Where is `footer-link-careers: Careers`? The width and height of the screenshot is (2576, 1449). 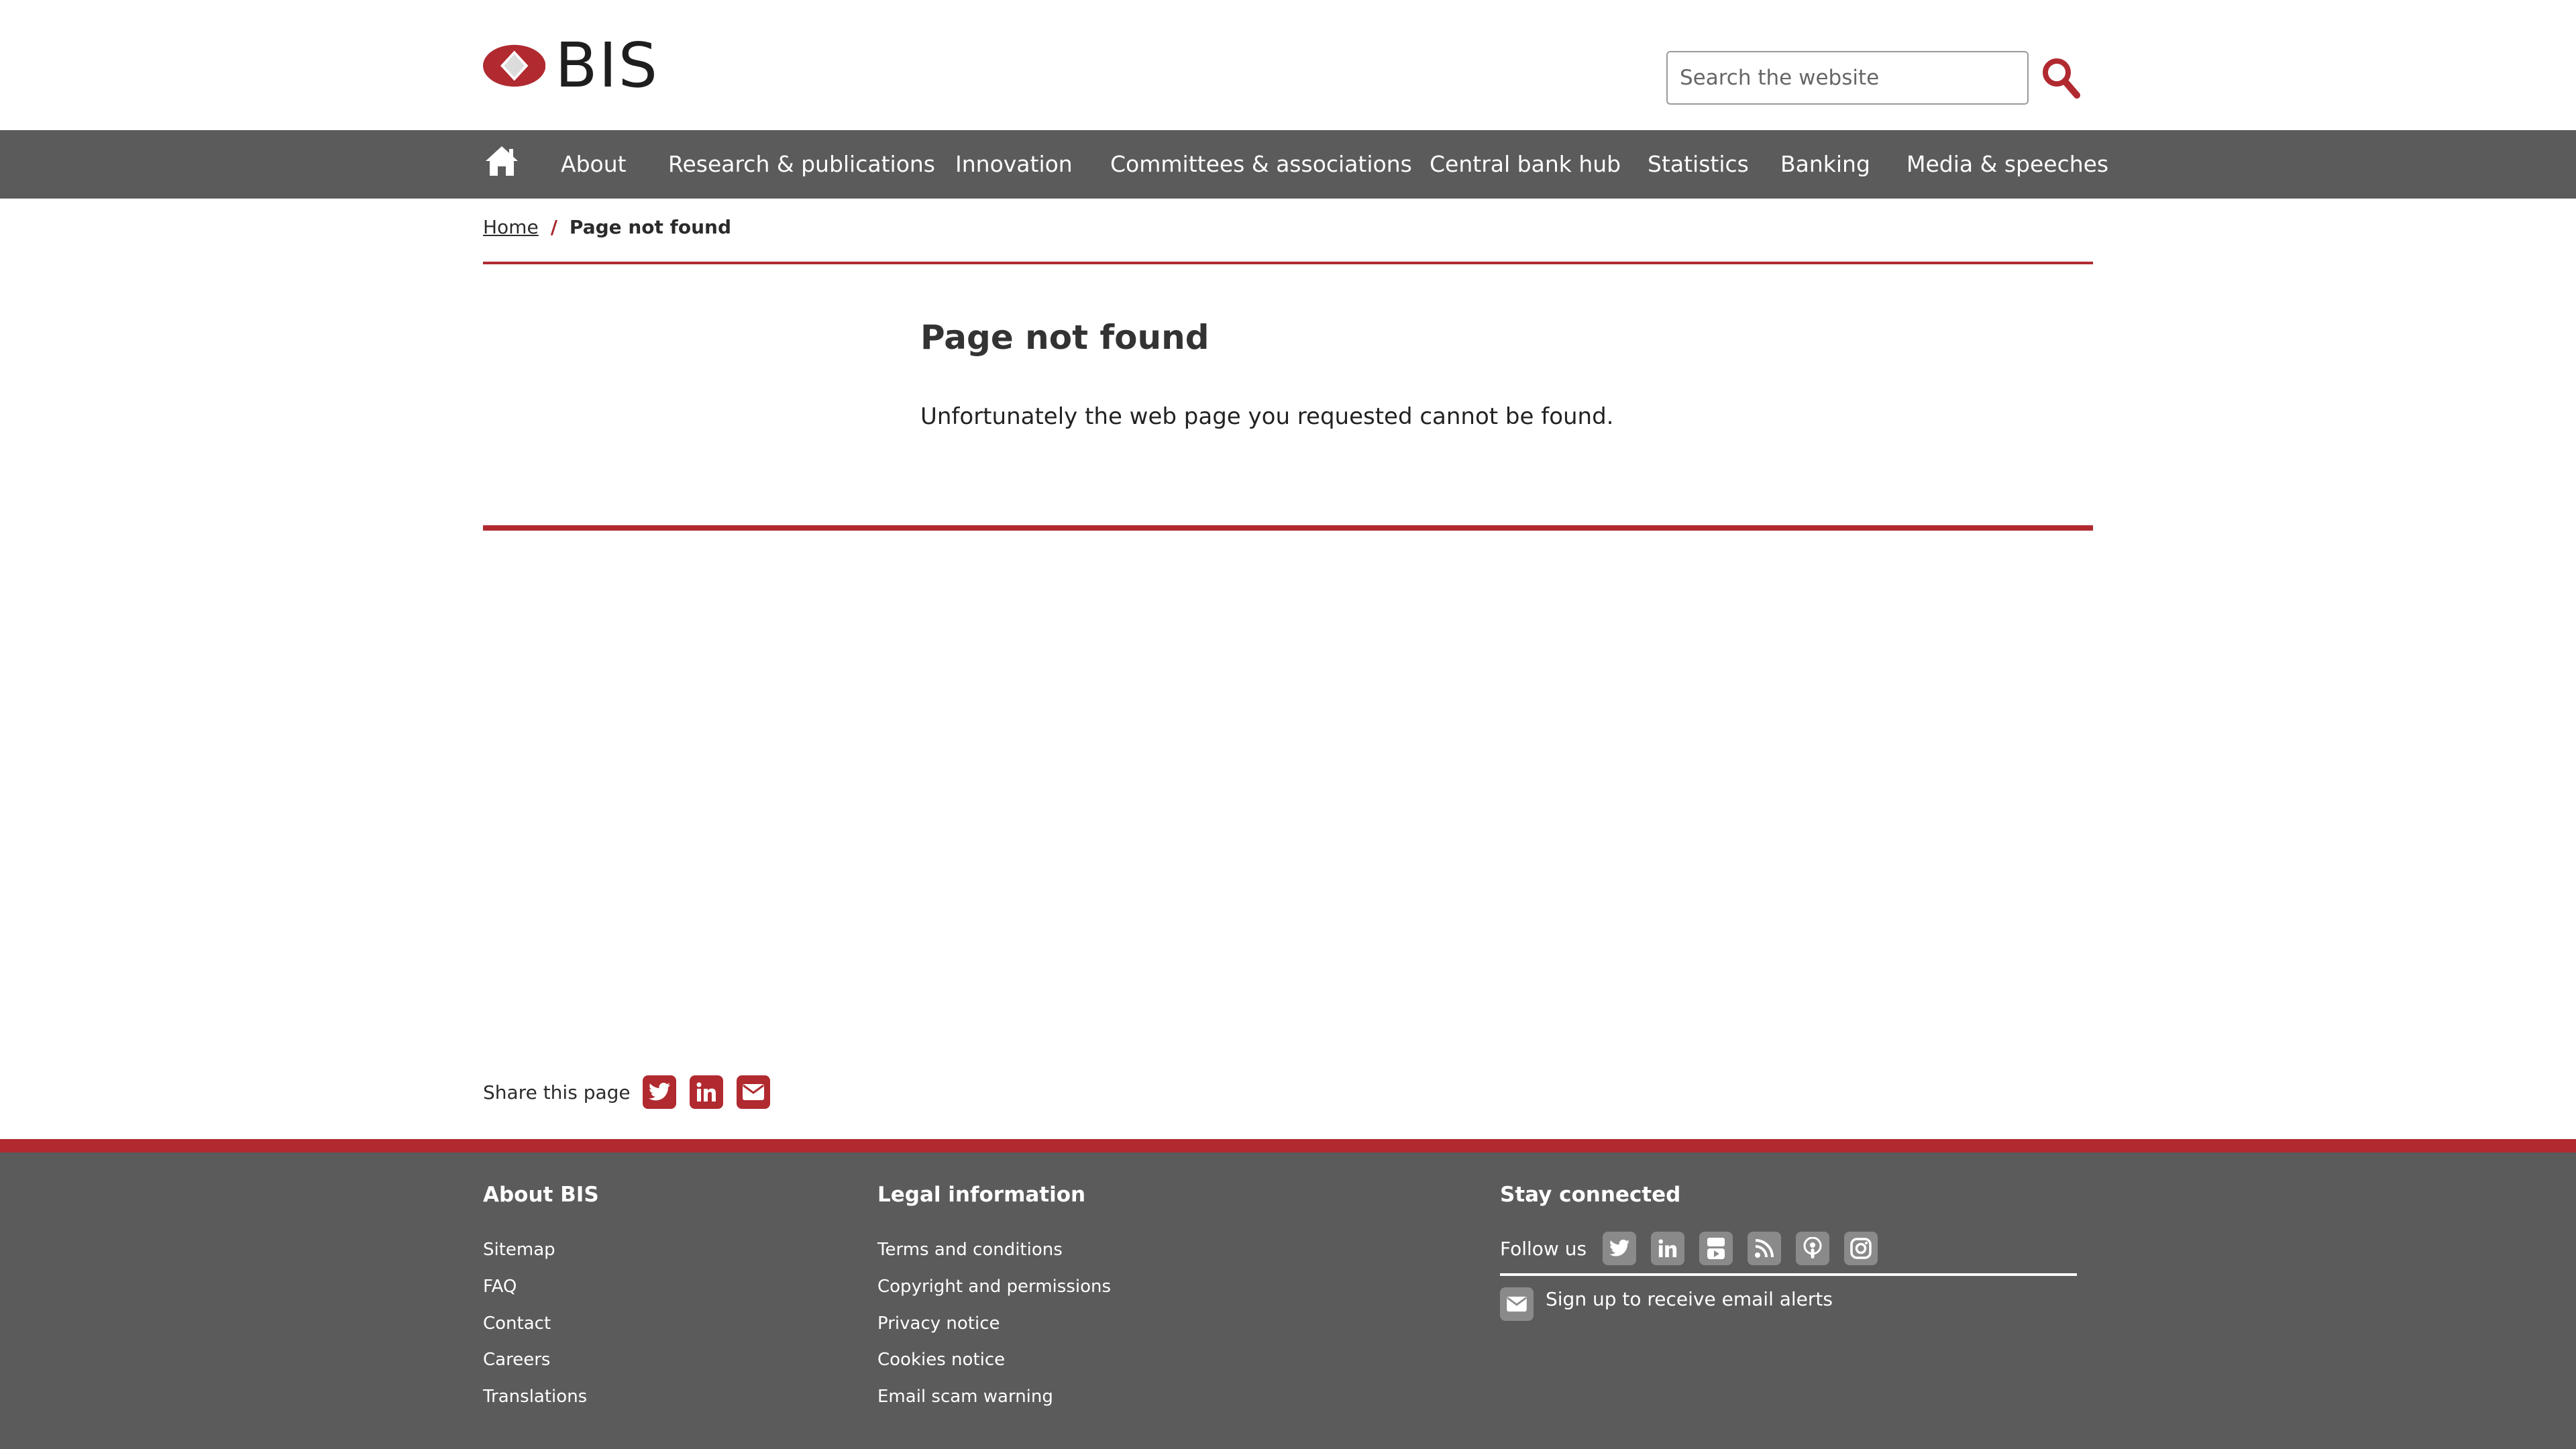
footer-link-careers: Careers is located at coordinates (516, 1360).